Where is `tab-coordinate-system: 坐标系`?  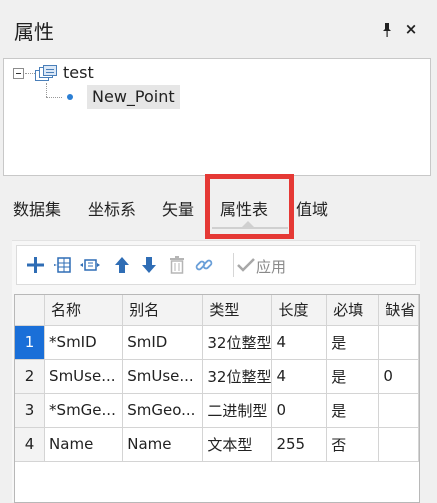
tab-coordinate-system: 坐标系 is located at coordinates (112, 208).